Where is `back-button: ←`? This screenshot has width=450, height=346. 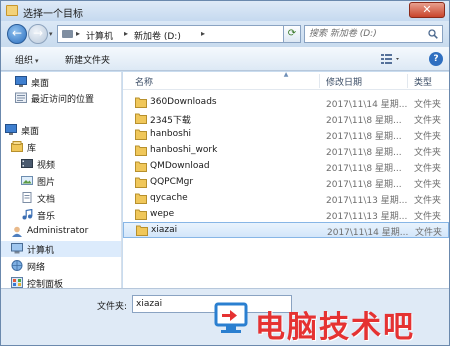 back-button: ← is located at coordinates (17, 34).